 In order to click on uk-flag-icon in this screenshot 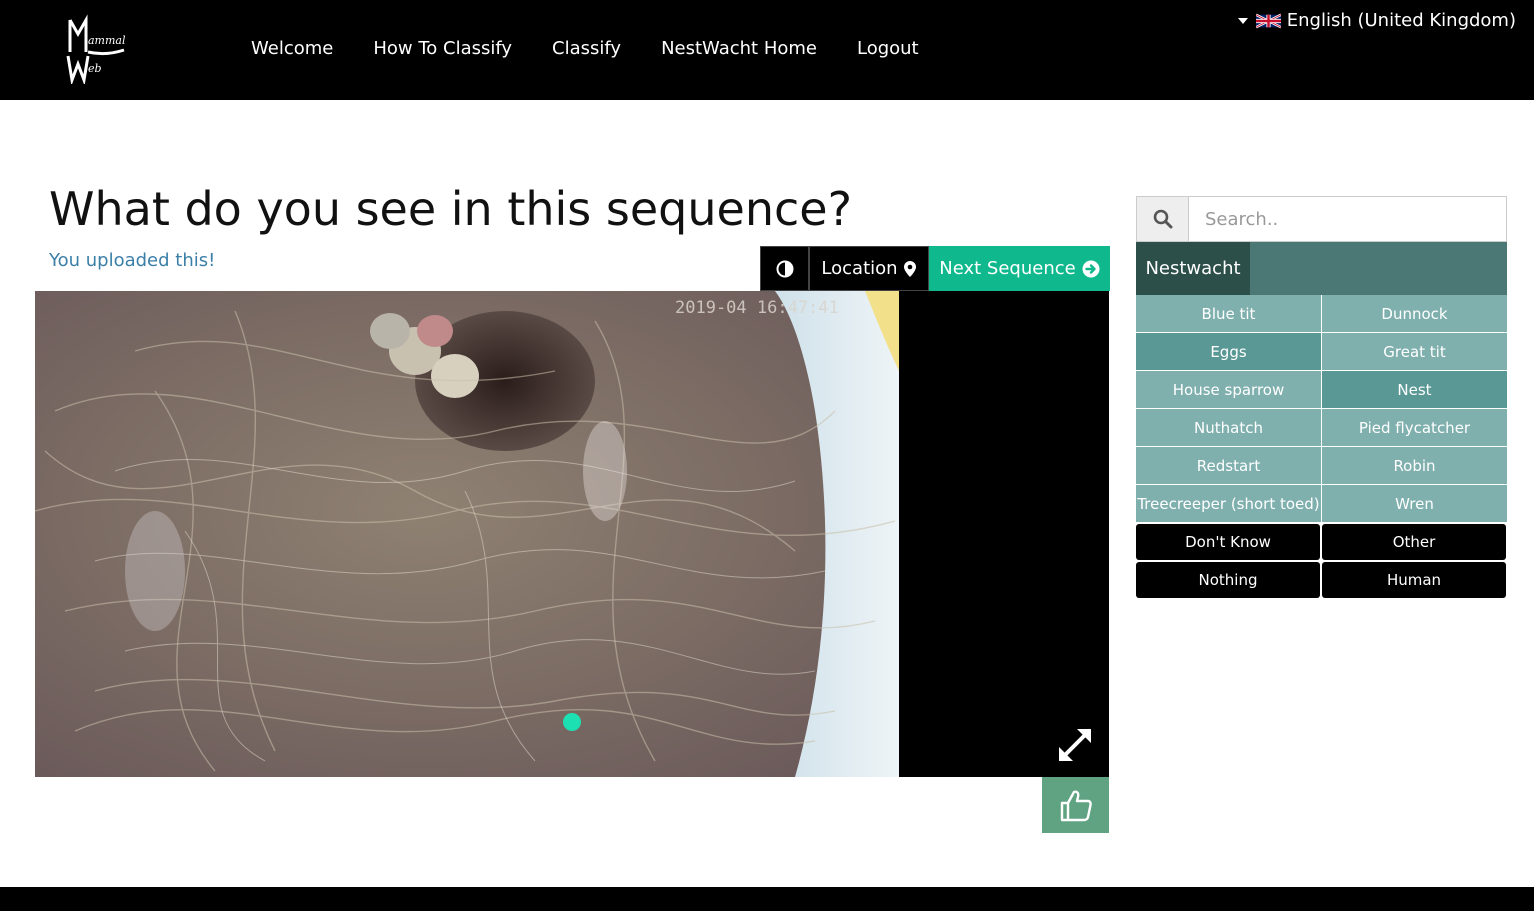, I will do `click(1268, 20)`.